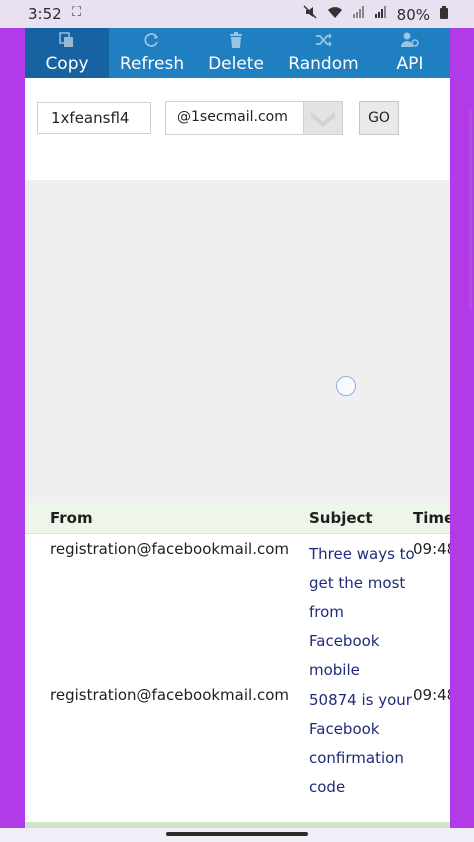  I want to click on refresh-label: Refresh, so click(152, 64).